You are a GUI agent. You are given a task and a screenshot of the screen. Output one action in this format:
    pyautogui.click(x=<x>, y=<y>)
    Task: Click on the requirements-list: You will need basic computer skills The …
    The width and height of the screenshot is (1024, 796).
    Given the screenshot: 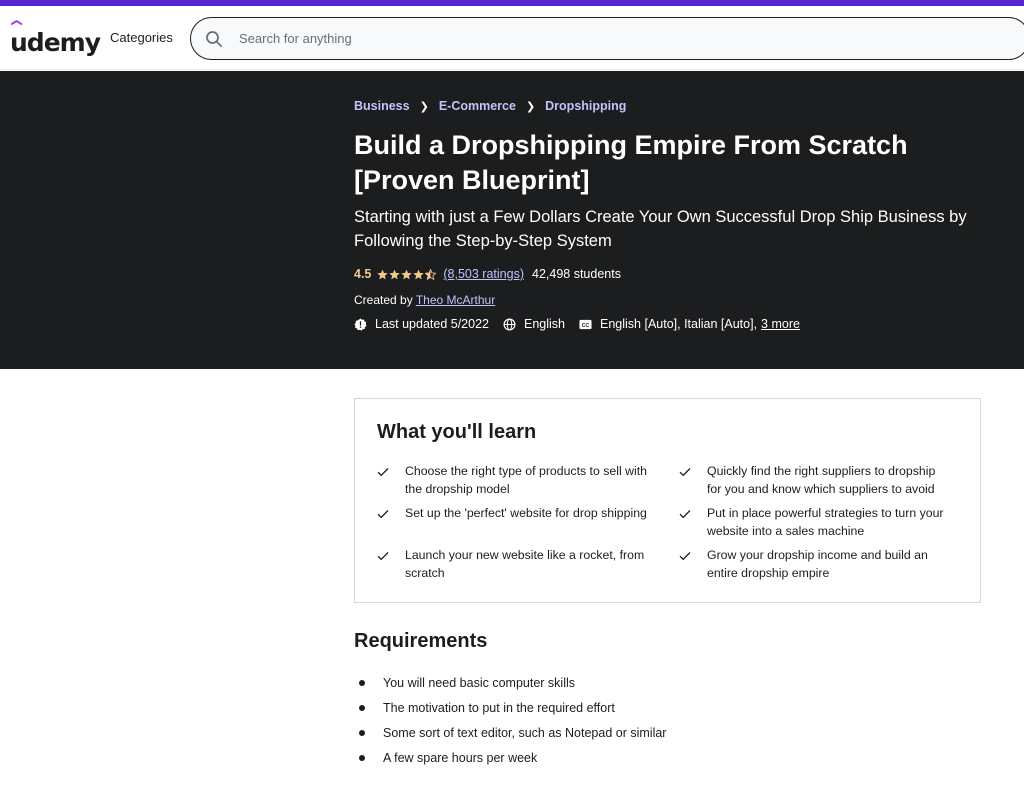 What is the action you would take?
    pyautogui.click(x=510, y=725)
    